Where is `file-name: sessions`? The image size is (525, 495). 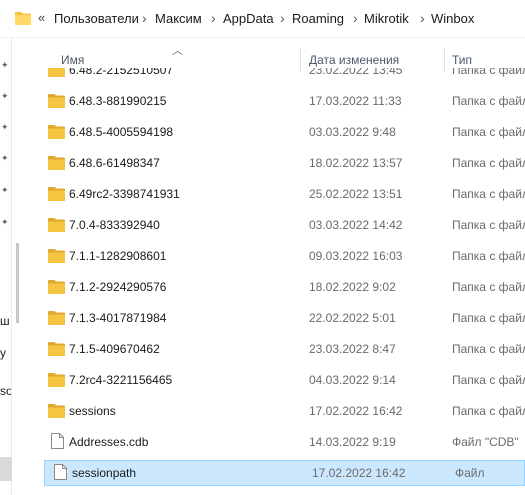 file-name: sessions is located at coordinates (92, 411).